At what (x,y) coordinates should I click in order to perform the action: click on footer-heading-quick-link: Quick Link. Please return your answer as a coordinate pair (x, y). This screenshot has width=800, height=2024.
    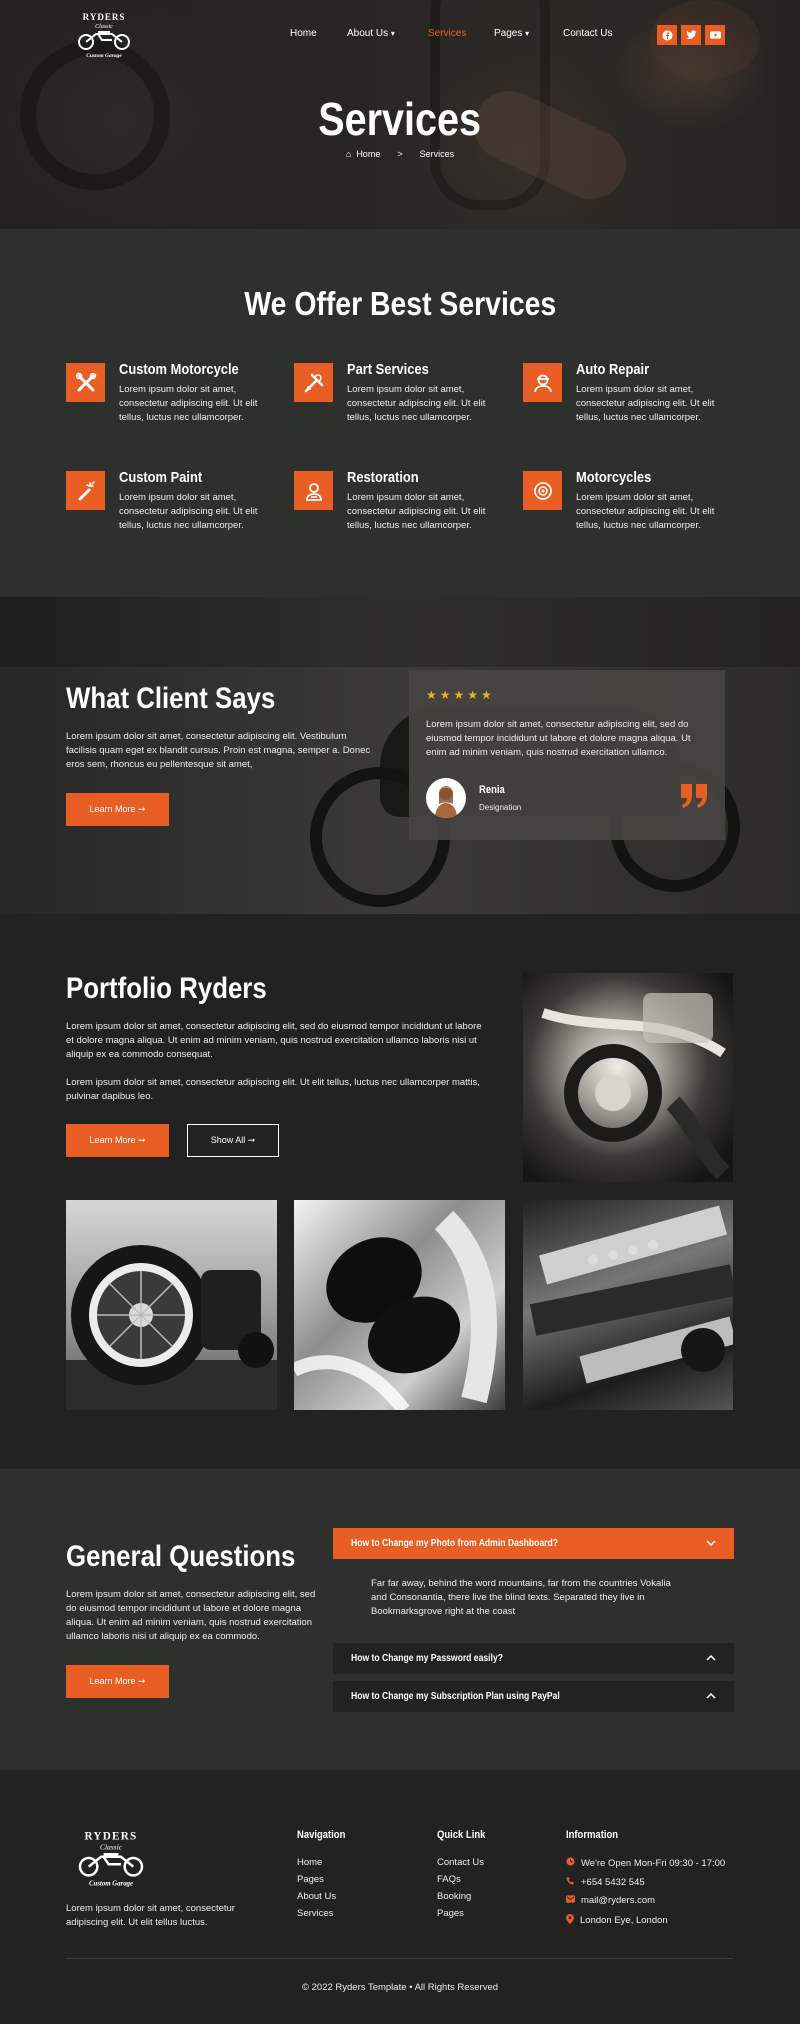
    Looking at the image, I should click on (461, 1835).